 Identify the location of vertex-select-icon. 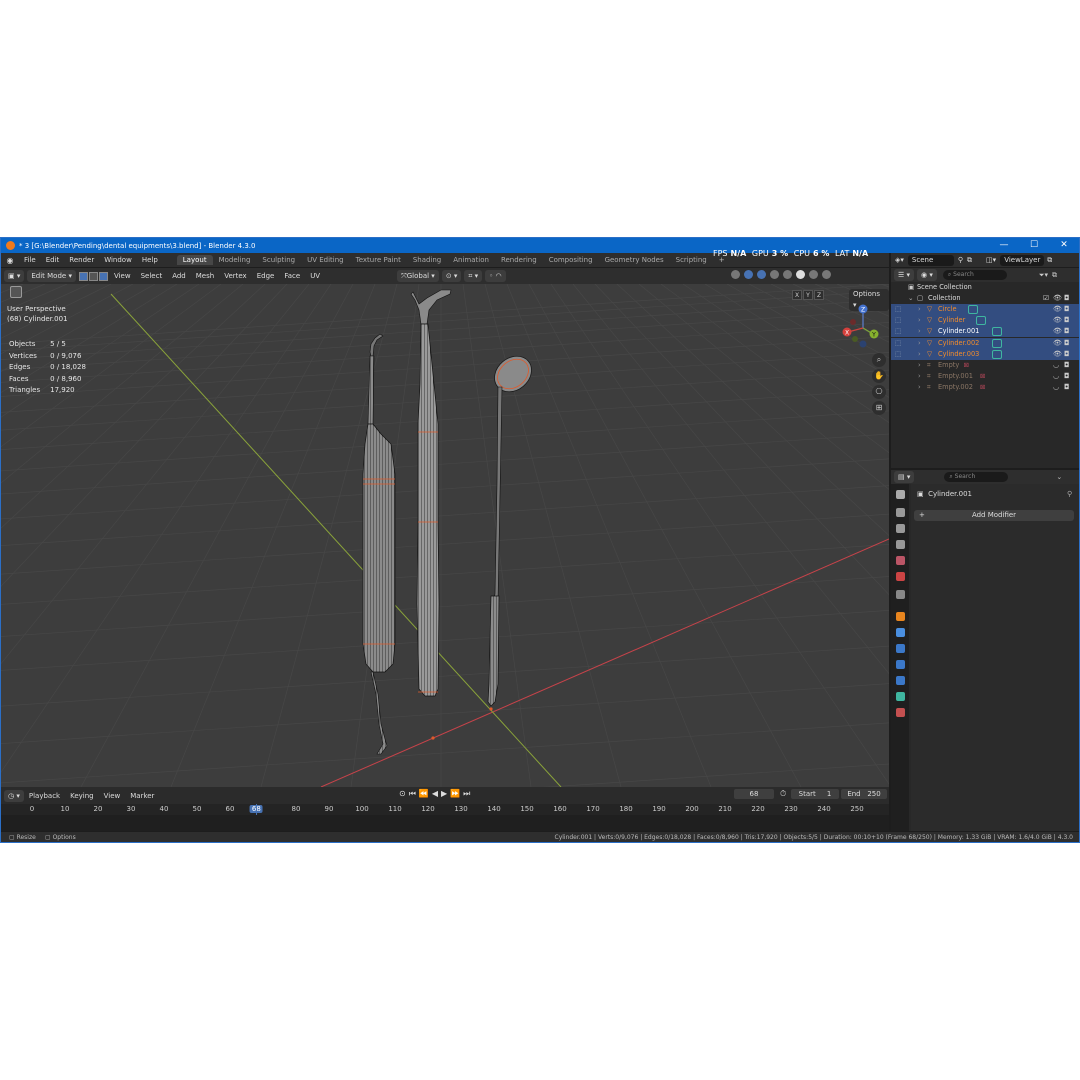
(83, 276).